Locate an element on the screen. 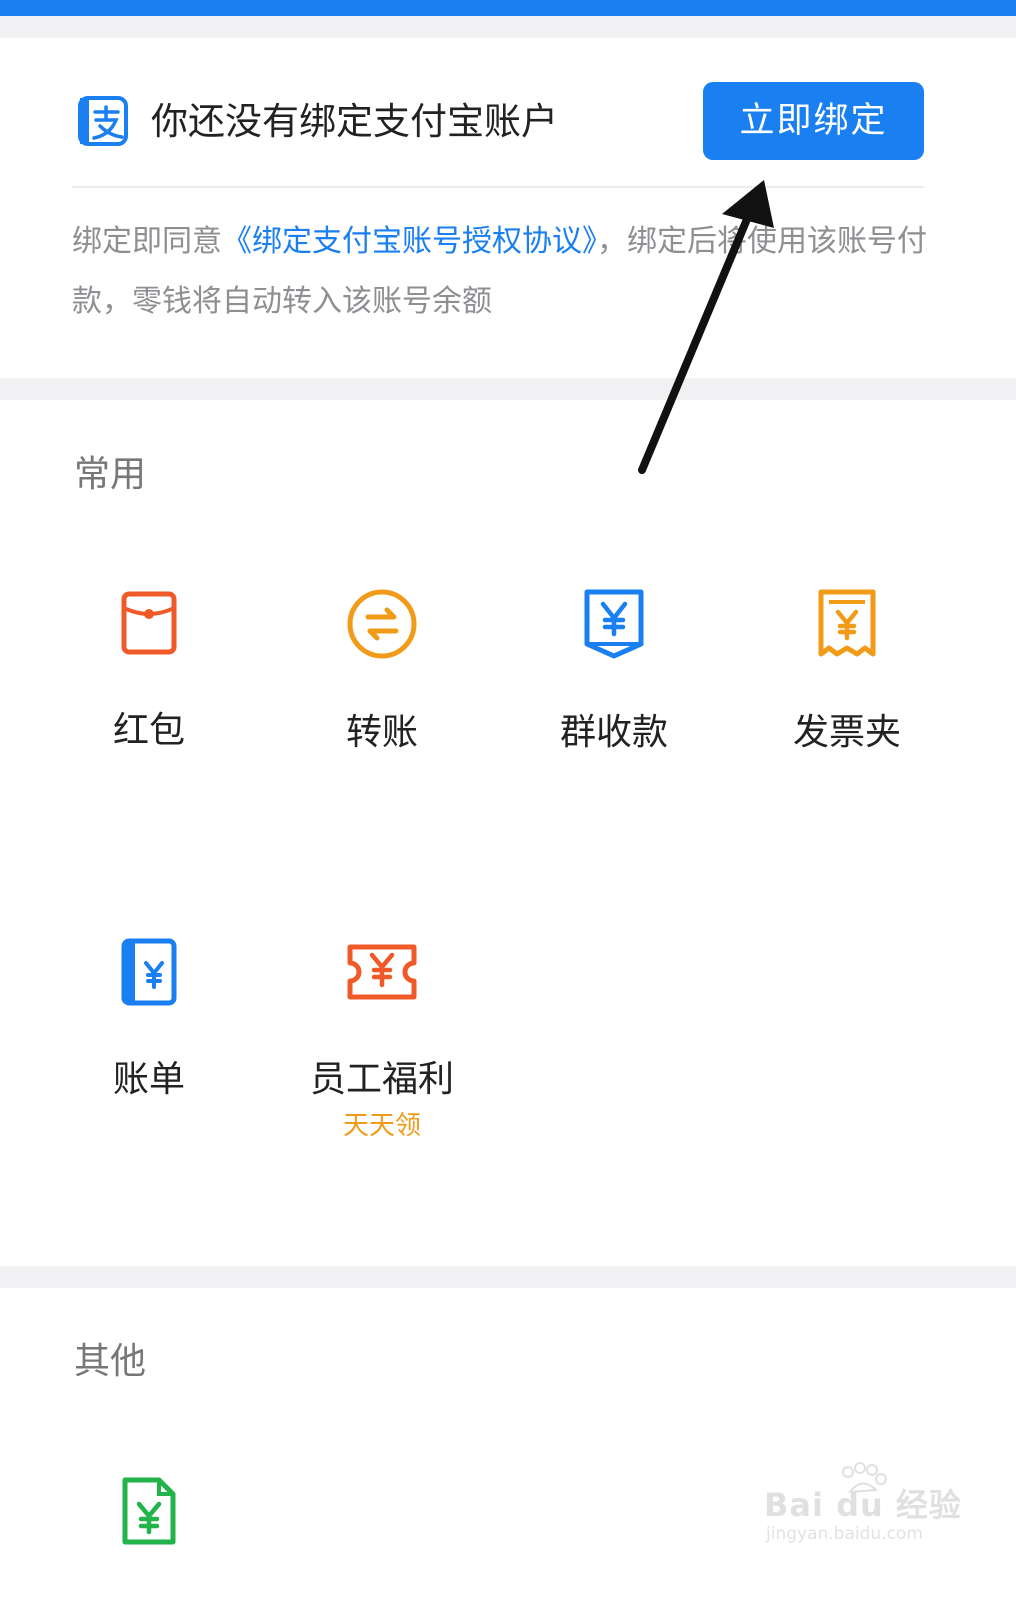 Image resolution: width=1016 pixels, height=1600 pixels. agreement-link: 《绑定支付宝账号授权协议》 is located at coordinates (409, 241).